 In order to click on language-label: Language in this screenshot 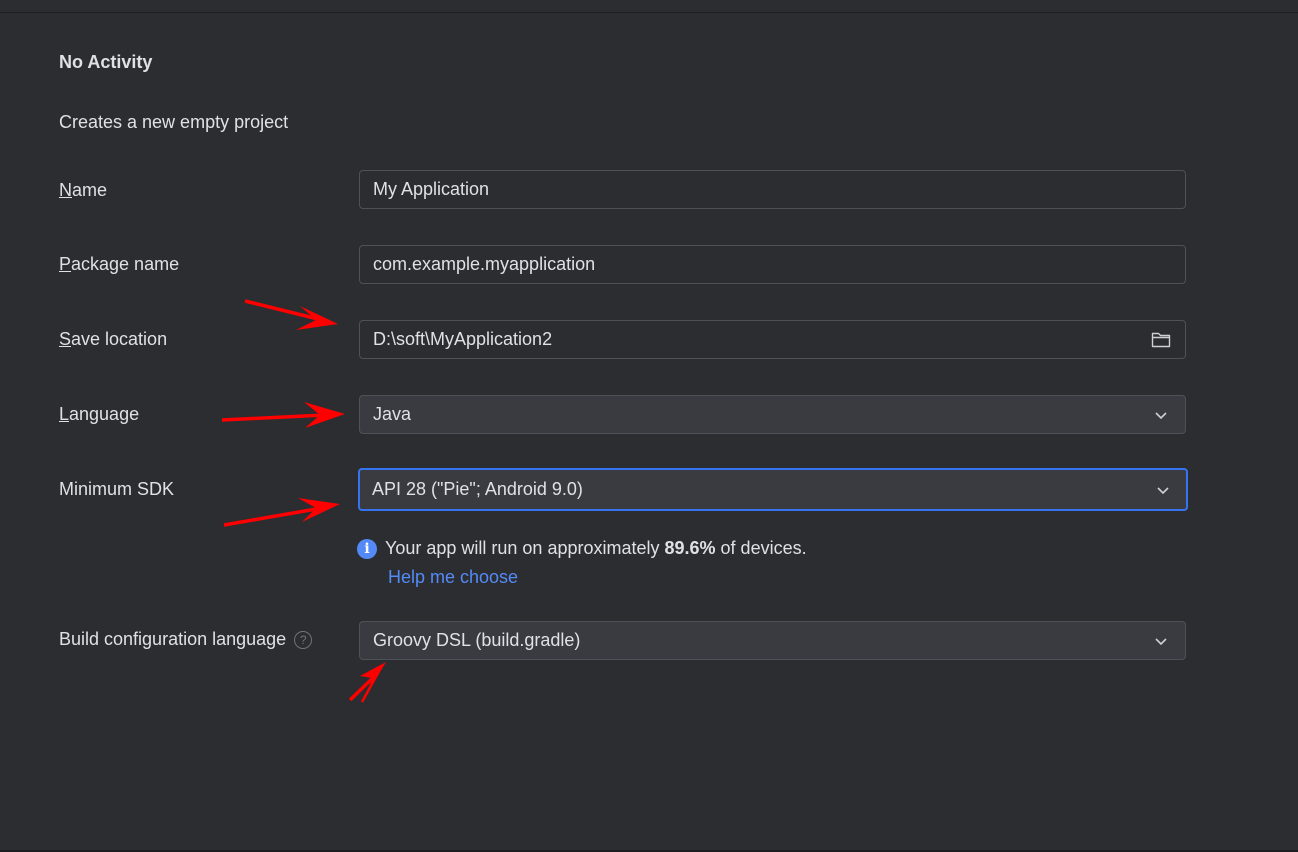, I will do `click(99, 414)`.